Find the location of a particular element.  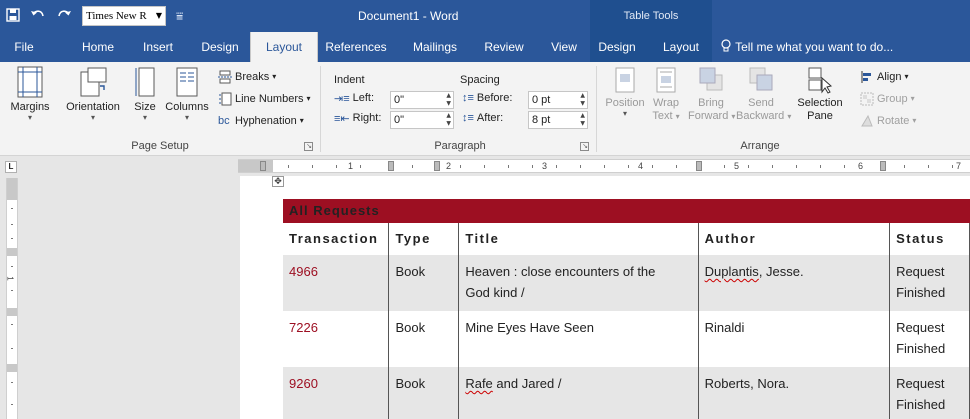

tab-file: File is located at coordinates (24, 47).